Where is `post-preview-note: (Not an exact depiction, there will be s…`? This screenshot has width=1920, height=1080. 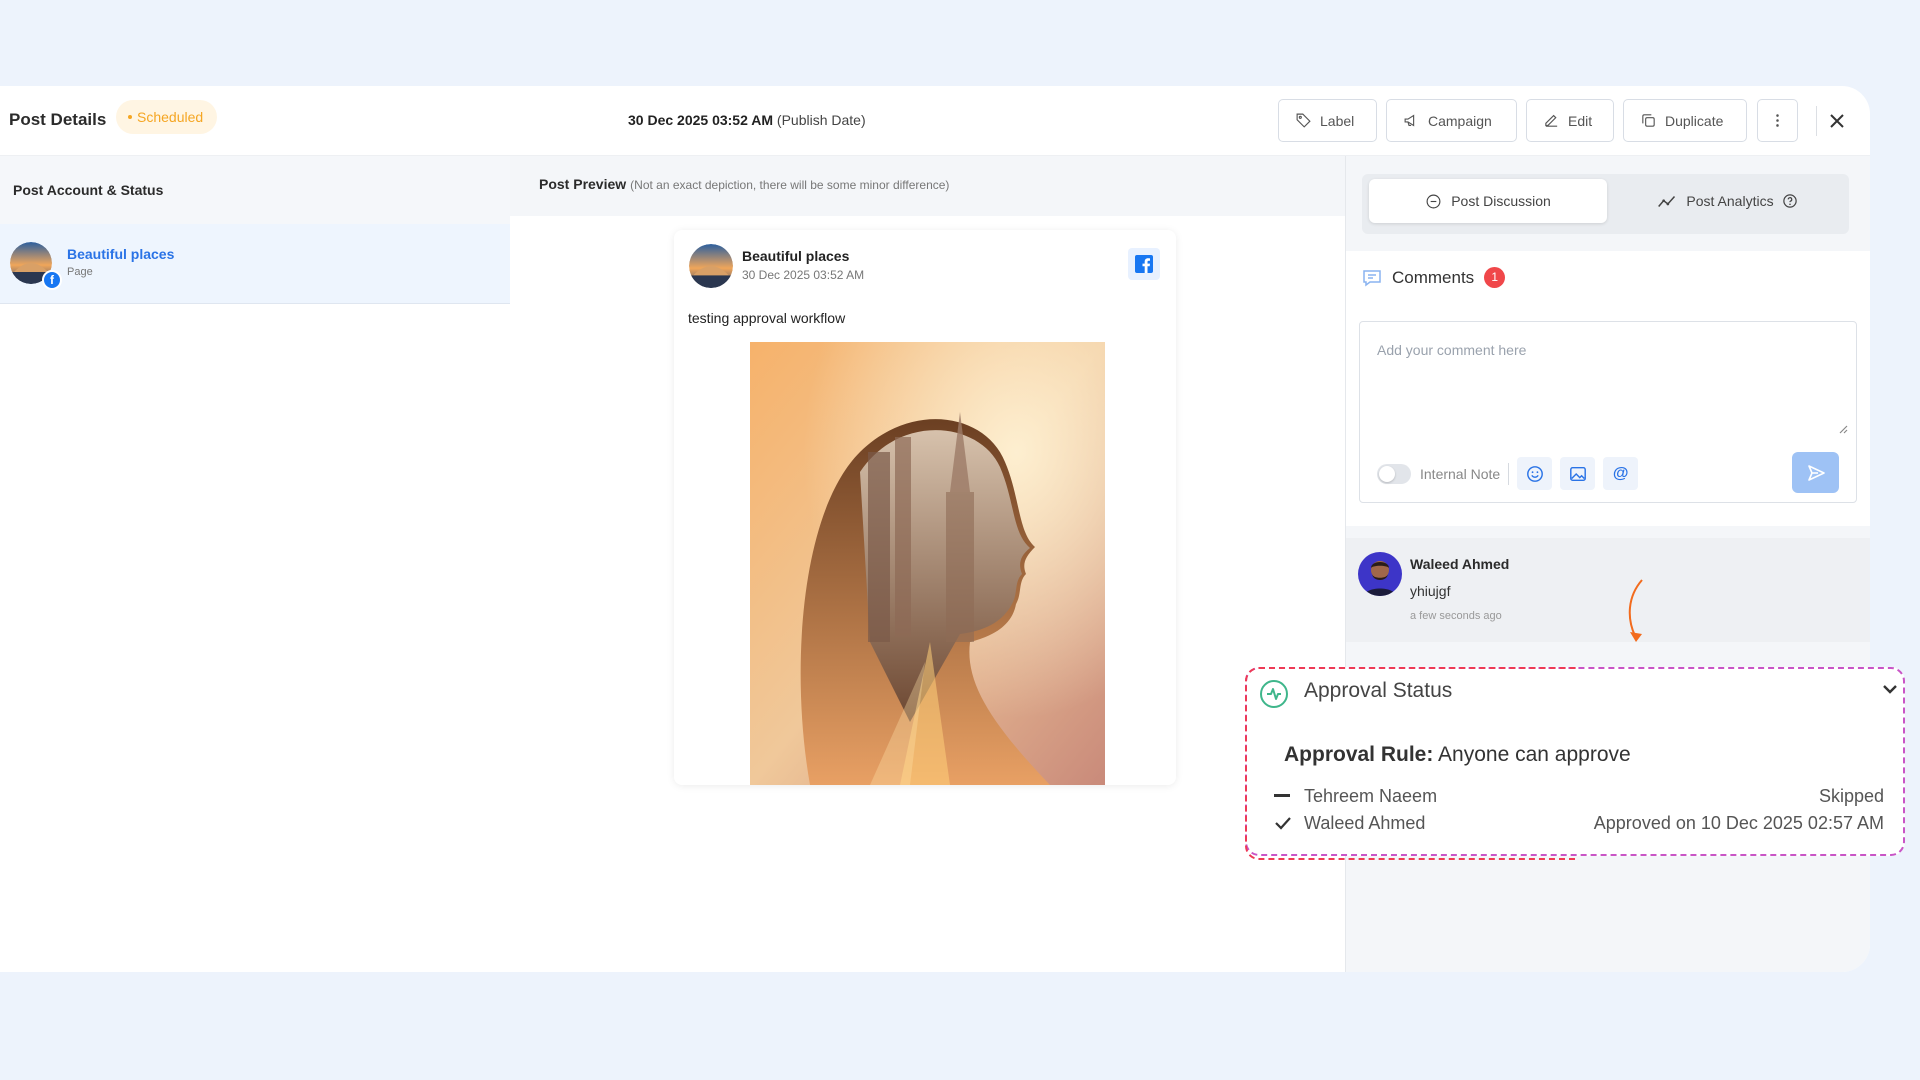
post-preview-note: (Not an exact depiction, there will be s… is located at coordinates (790, 185).